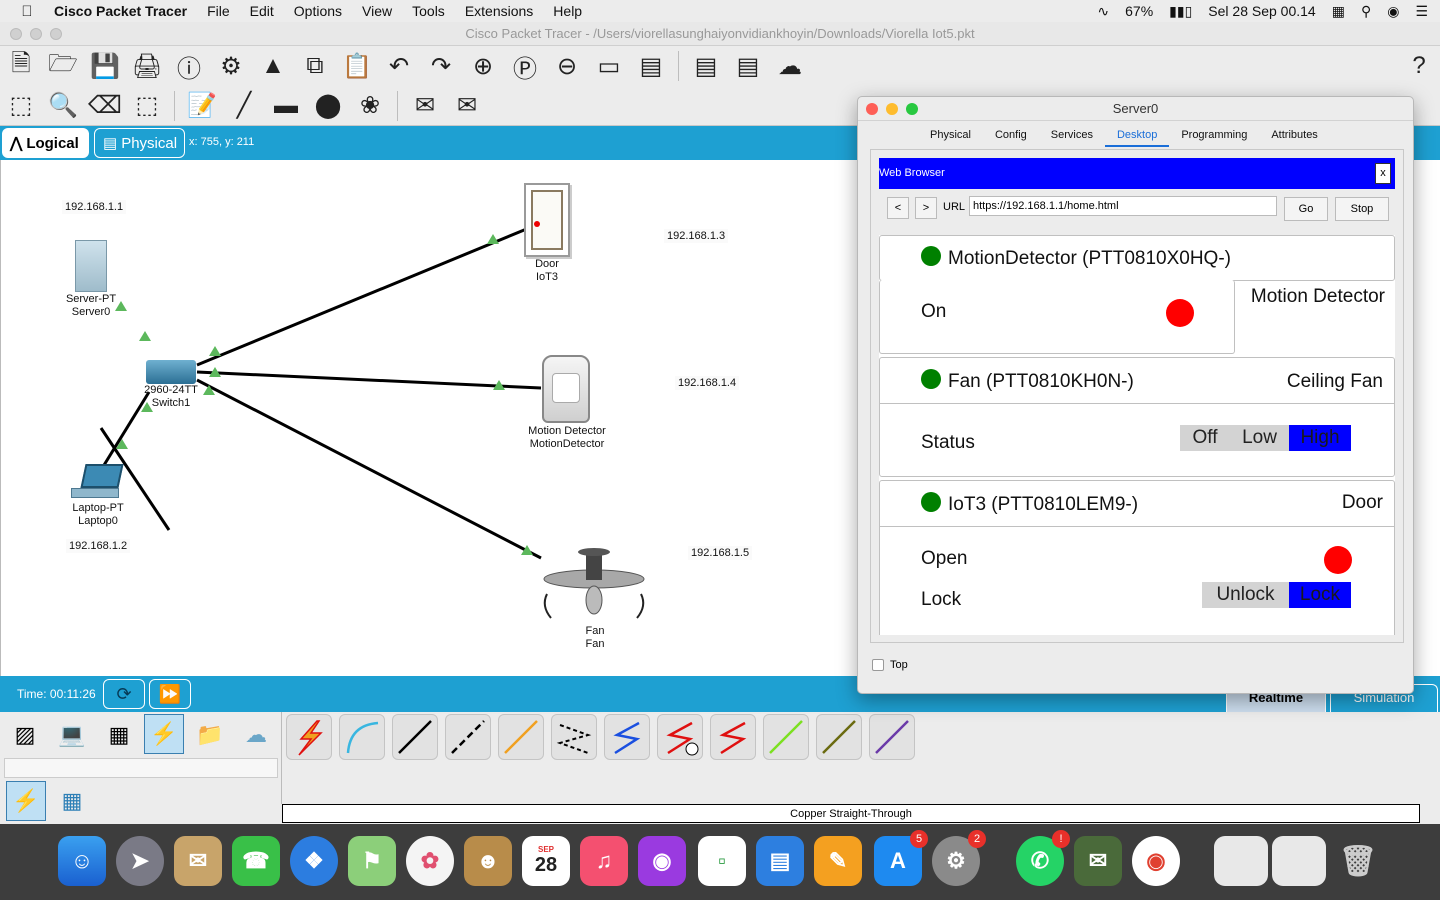 This screenshot has height=900, width=1440. Describe the element at coordinates (1011, 136) in the screenshot. I see `tab-config: Config` at that location.